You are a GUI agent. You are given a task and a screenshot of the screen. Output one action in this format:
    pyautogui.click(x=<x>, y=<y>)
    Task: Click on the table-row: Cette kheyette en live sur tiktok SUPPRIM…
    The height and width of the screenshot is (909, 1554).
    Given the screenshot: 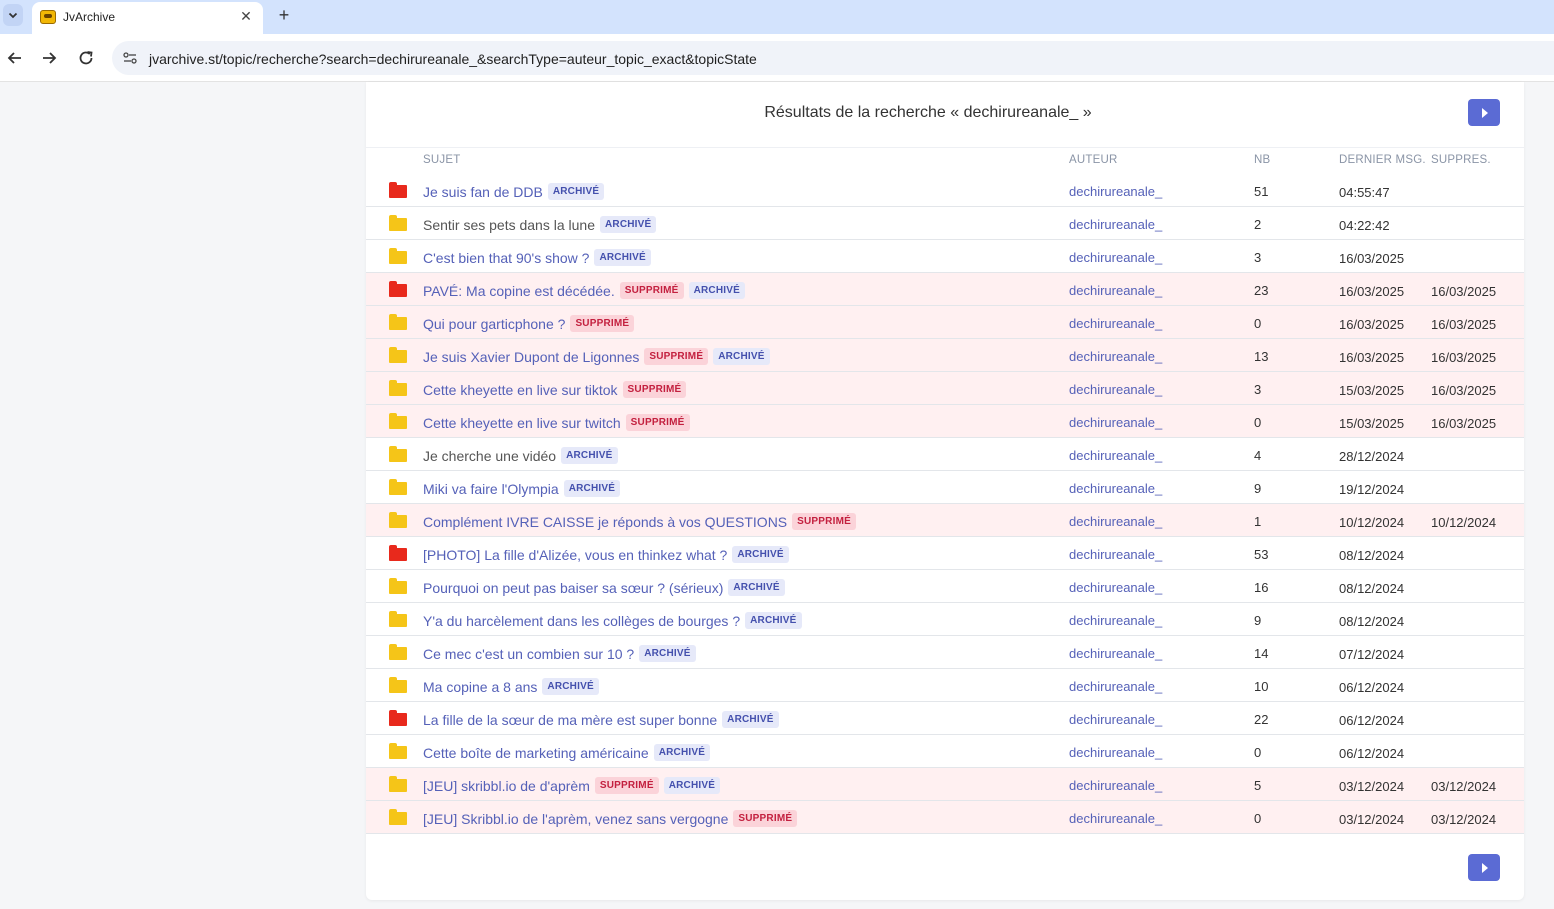 What is the action you would take?
    pyautogui.click(x=945, y=388)
    